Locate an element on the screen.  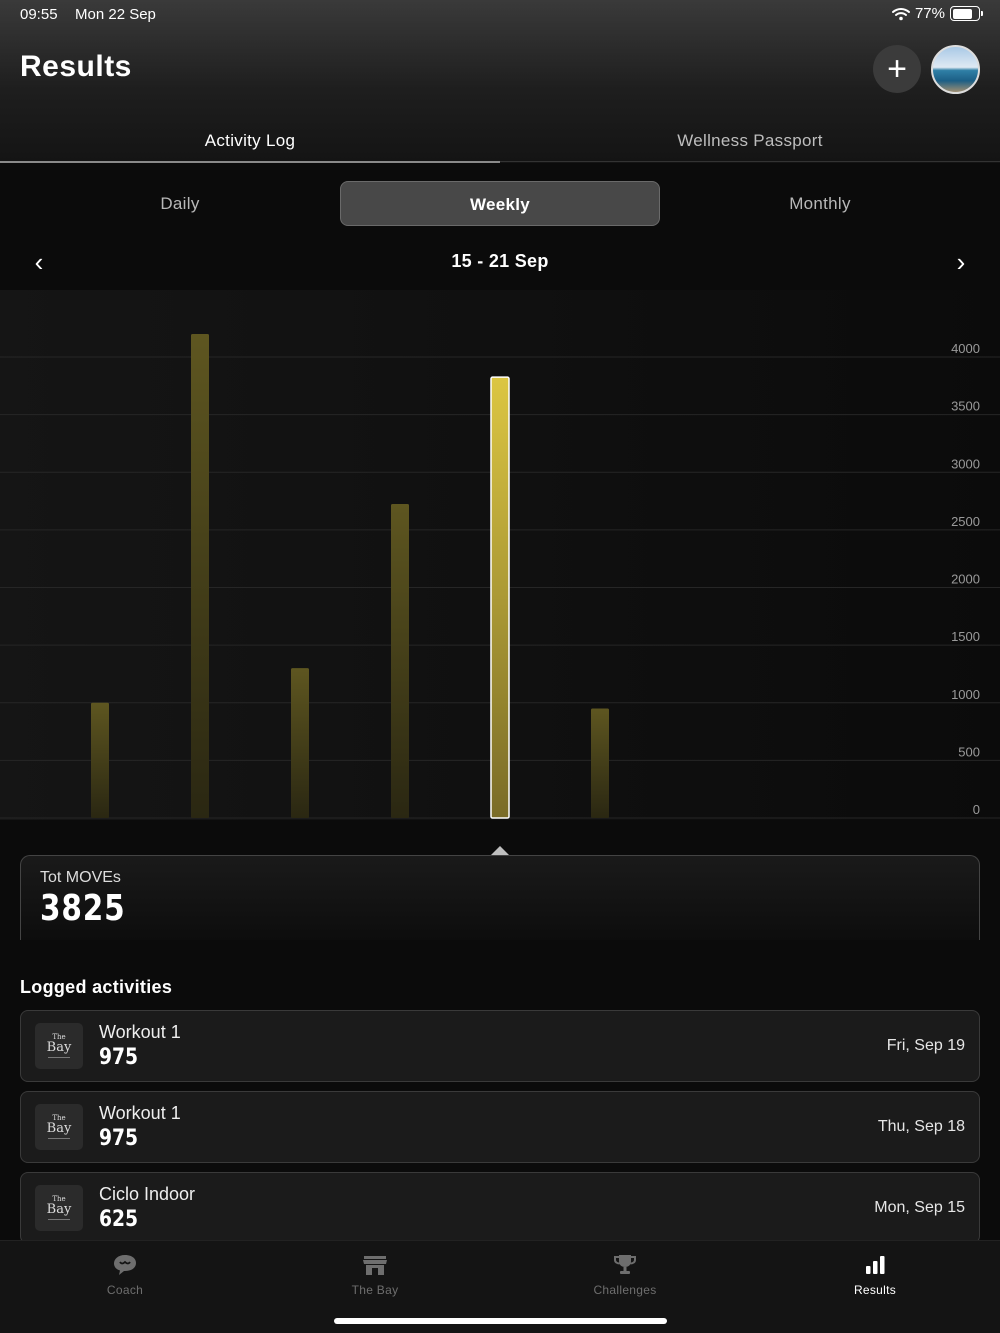
home-indicator is located at coordinates (500, 1321).